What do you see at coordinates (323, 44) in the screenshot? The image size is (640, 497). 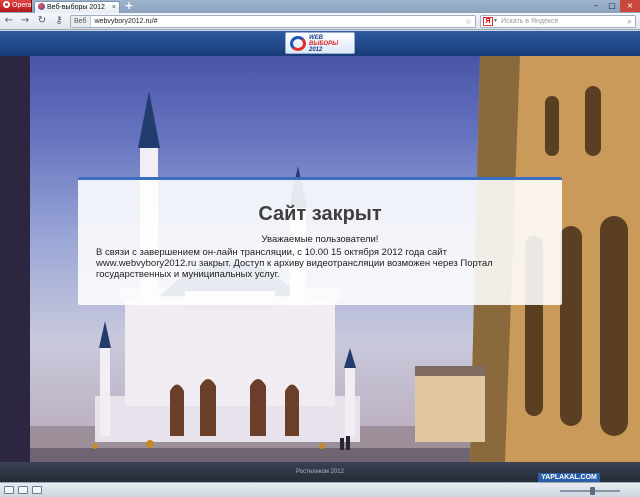 I see `logo-text: WEB ВЫБОРЫ 2012` at bounding box center [323, 44].